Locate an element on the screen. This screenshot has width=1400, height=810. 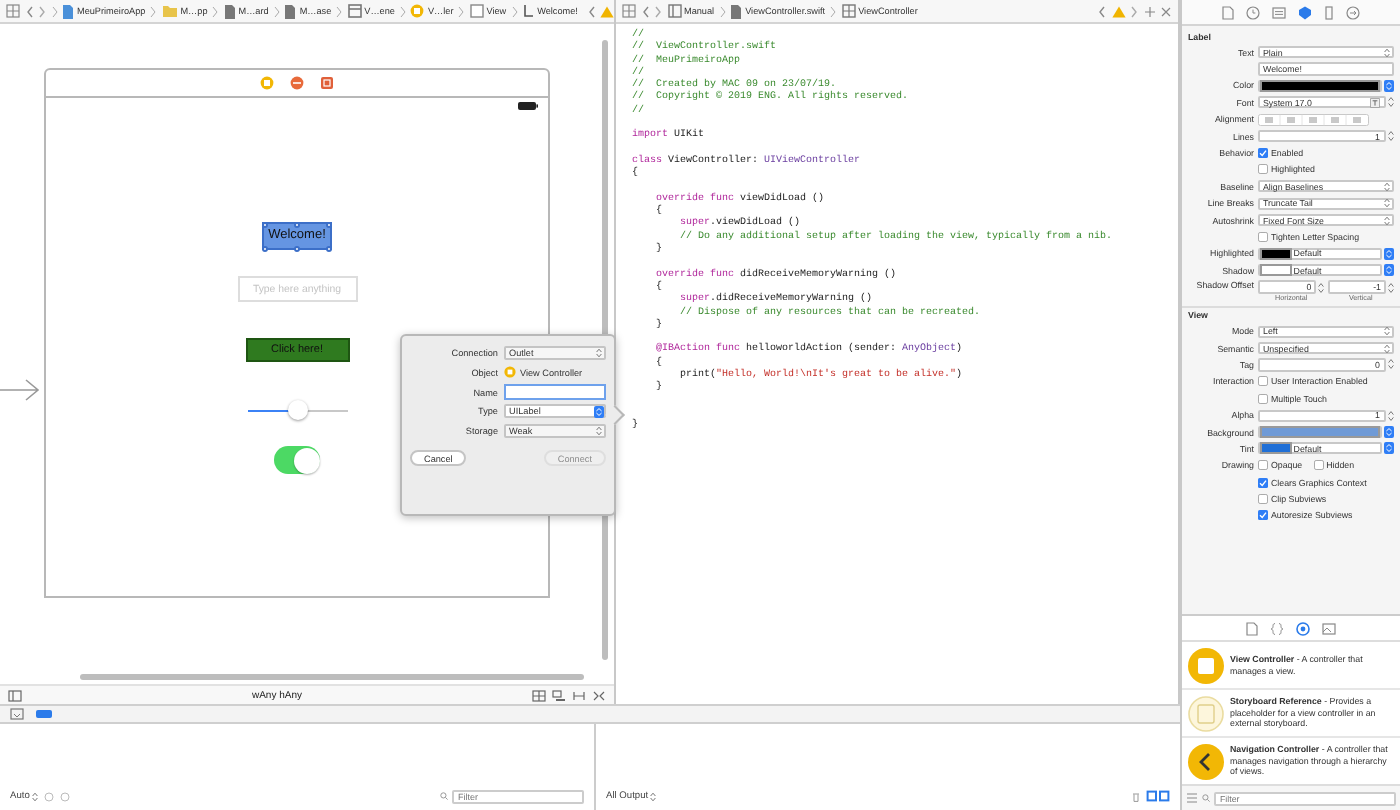
storyboard-reference-icon is located at coordinates (1206, 713).